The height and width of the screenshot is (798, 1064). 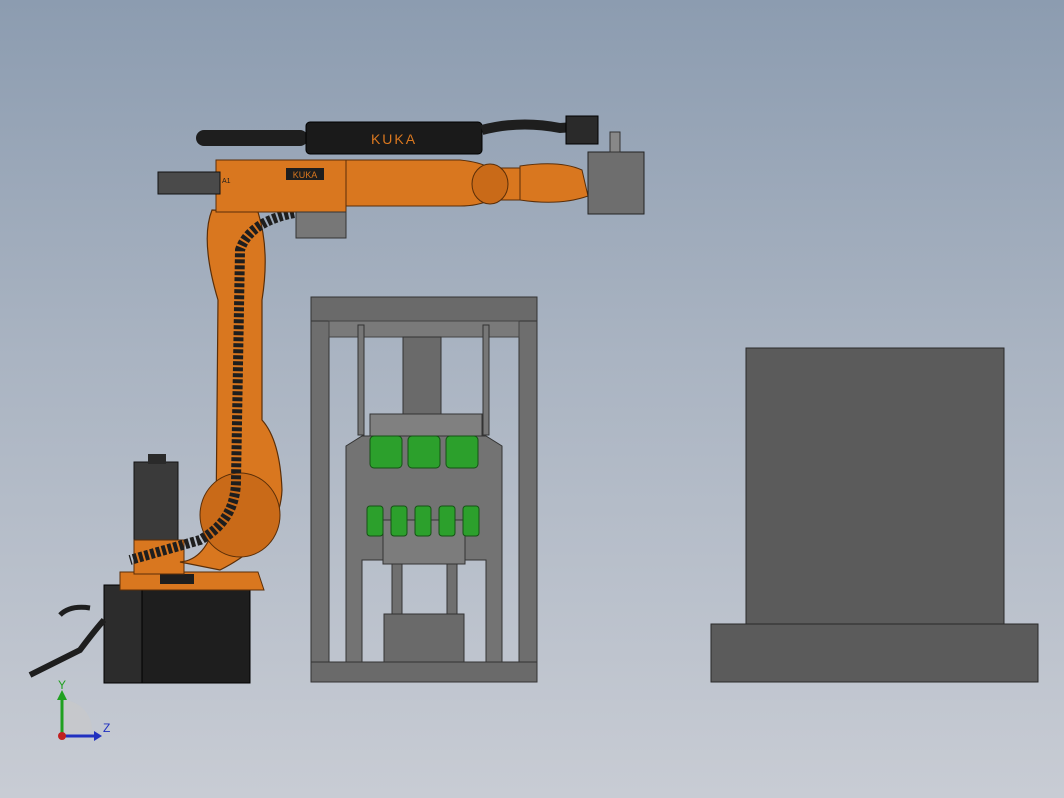 I want to click on wrist, so click(x=554, y=183).